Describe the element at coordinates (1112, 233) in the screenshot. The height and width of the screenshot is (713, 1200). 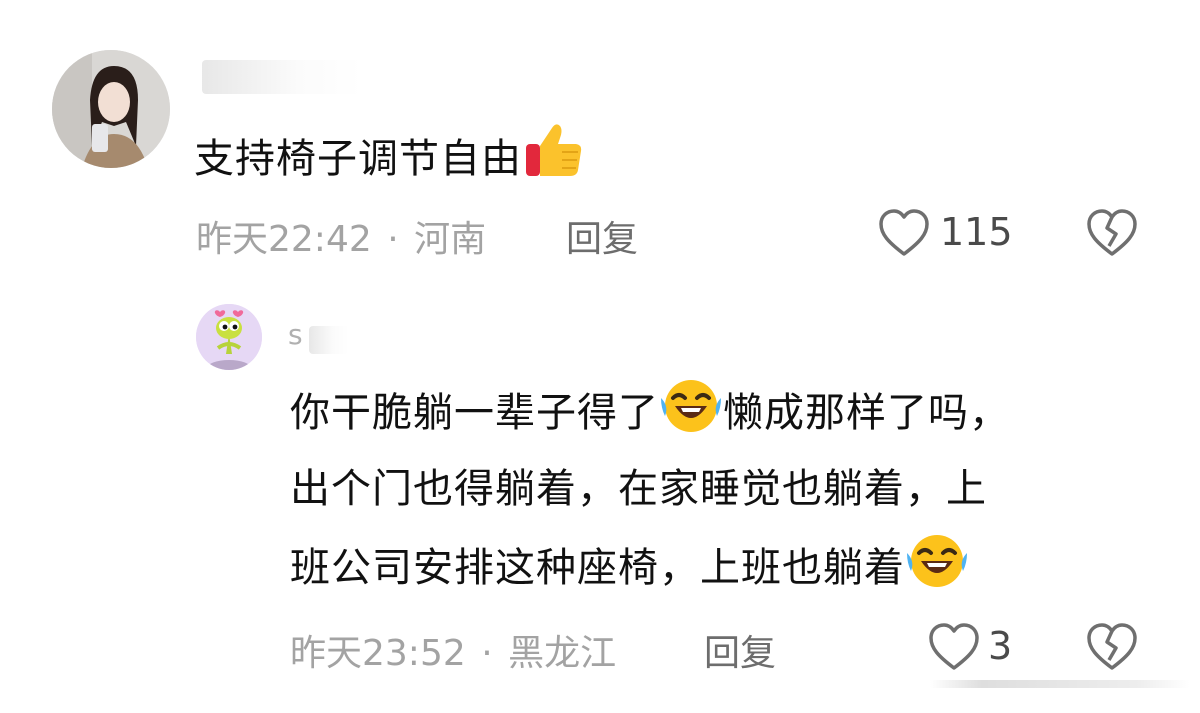
I see `dislike-broken-heart-icon` at that location.